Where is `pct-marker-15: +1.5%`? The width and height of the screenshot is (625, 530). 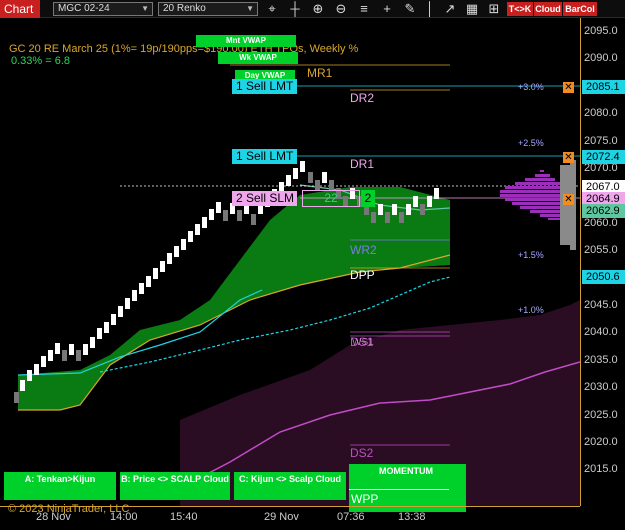 pct-marker-15: +1.5% is located at coordinates (531, 255).